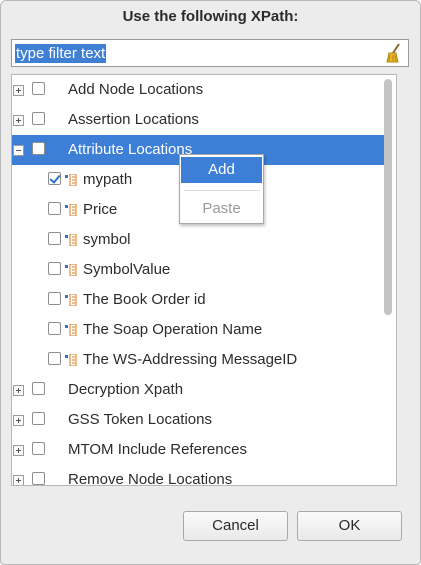 The height and width of the screenshot is (565, 421). What do you see at coordinates (126, 389) in the screenshot?
I see `tree-item-label: Decryption Xpath` at bounding box center [126, 389].